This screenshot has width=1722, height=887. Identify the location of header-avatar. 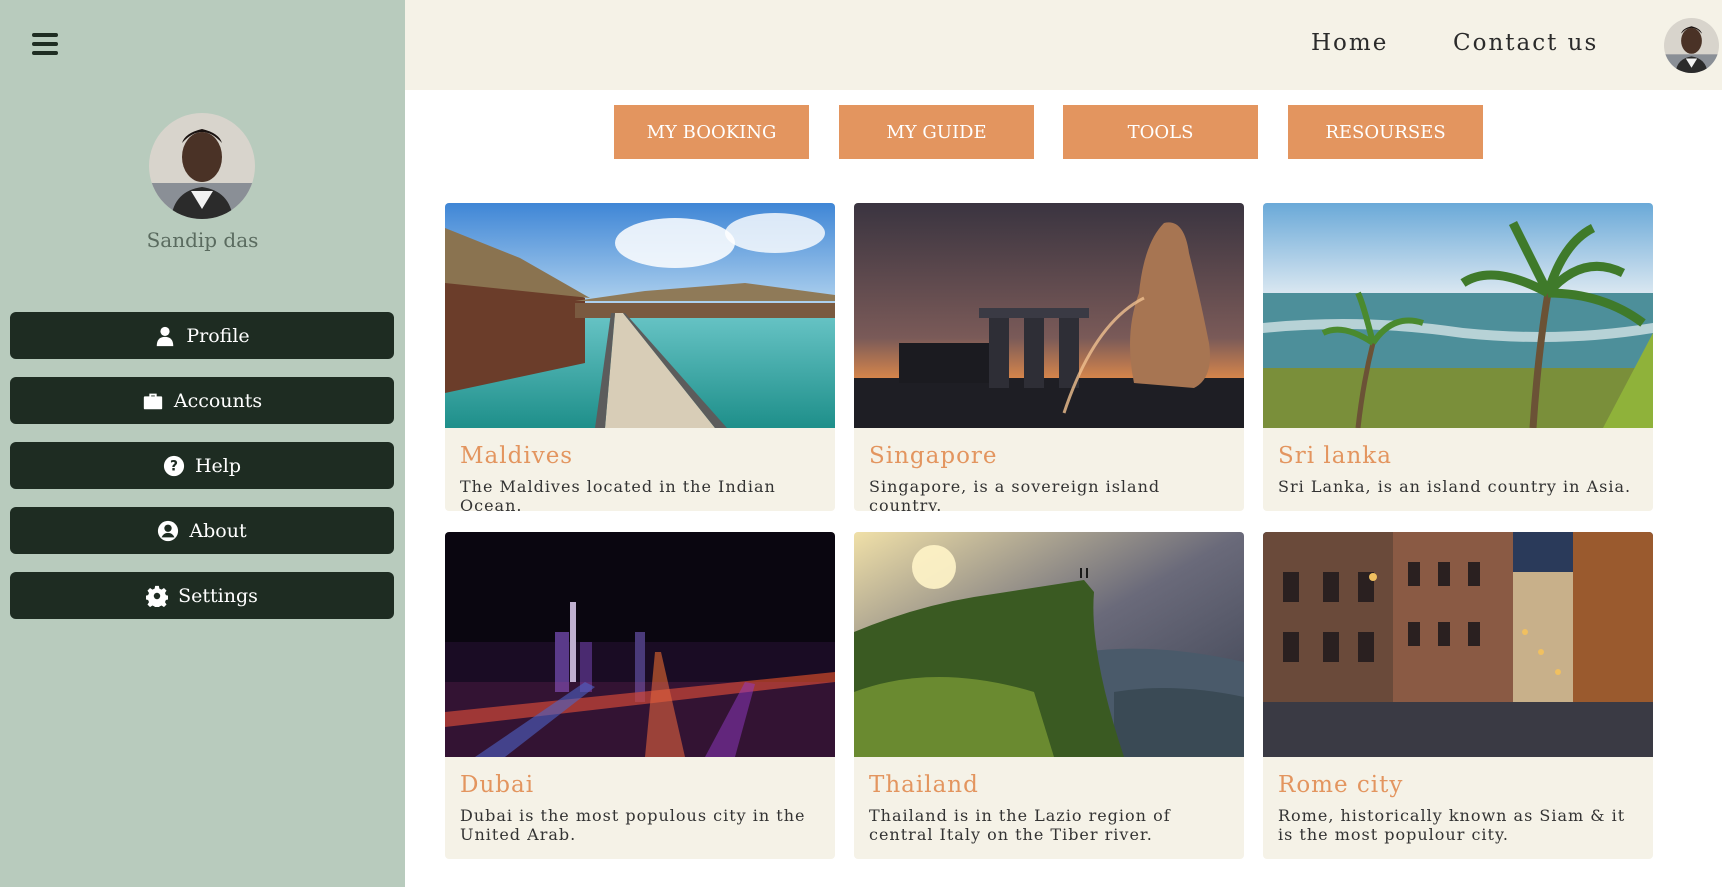
(1691, 45).